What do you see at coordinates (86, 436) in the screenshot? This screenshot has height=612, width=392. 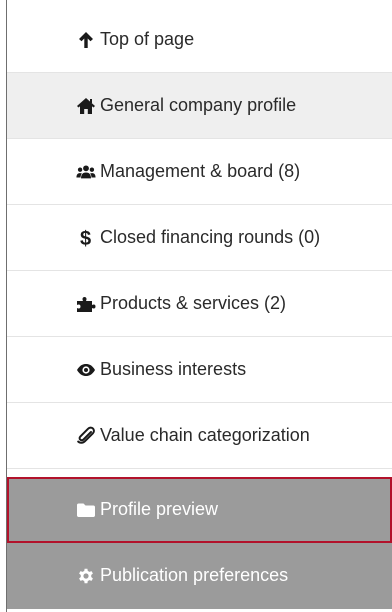 I see `paperclip-icon` at bounding box center [86, 436].